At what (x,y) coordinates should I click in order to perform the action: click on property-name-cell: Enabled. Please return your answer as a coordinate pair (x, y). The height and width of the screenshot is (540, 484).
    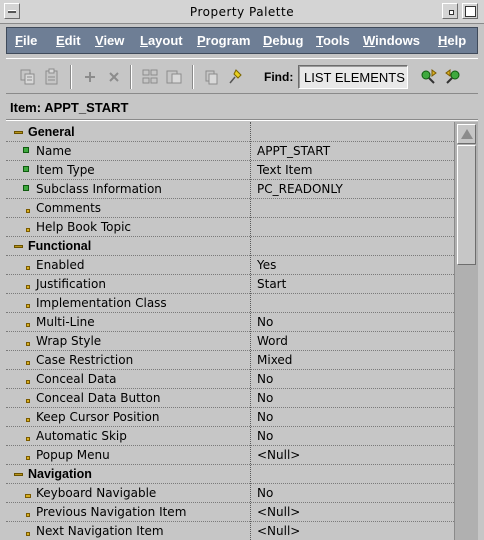
    Looking at the image, I should click on (128, 265).